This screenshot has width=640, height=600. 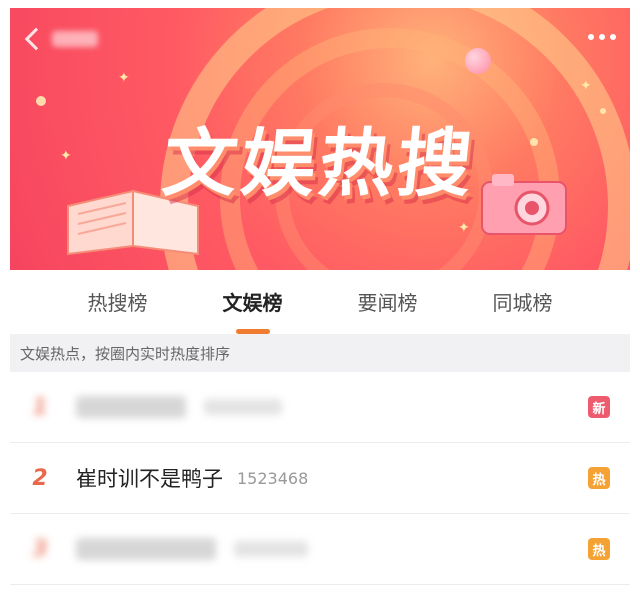 What do you see at coordinates (253, 308) in the screenshot?
I see `tab-entertainment: 文娱榜` at bounding box center [253, 308].